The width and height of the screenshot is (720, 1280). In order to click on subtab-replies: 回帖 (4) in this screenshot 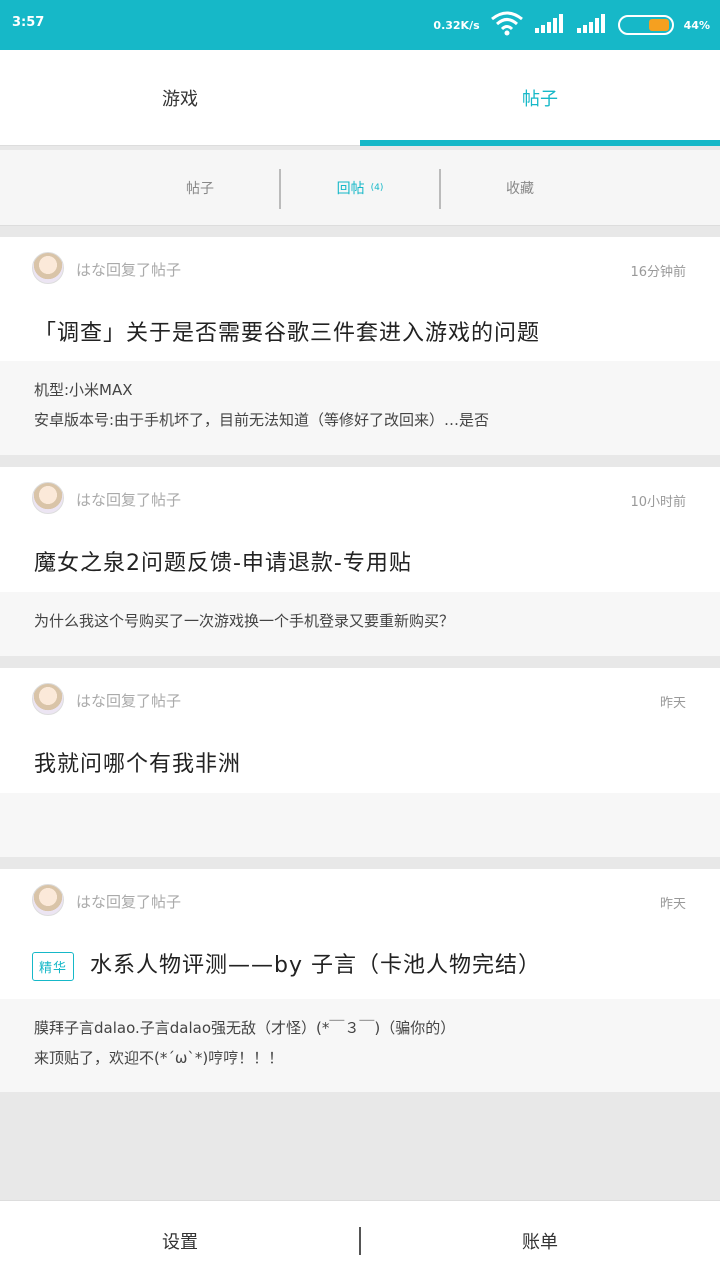, I will do `click(360, 188)`.